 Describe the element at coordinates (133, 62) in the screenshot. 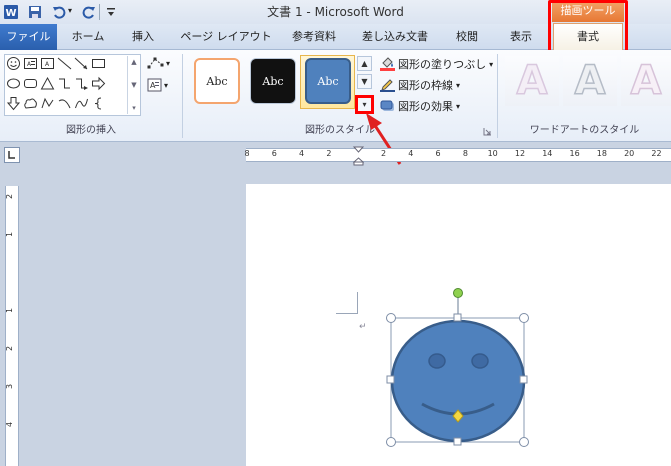

I see `scroll-up-icon: ▲` at that location.